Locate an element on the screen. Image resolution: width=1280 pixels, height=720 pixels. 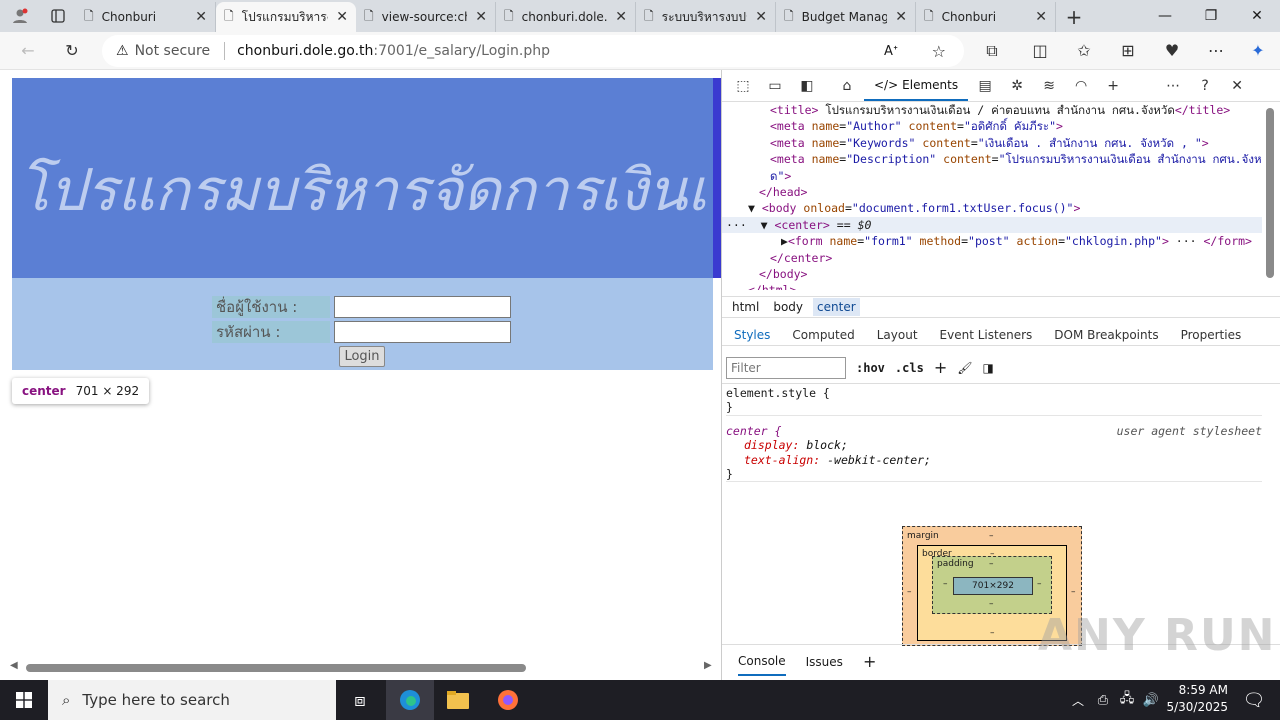
prop-name: text-align is located at coordinates (778, 460).